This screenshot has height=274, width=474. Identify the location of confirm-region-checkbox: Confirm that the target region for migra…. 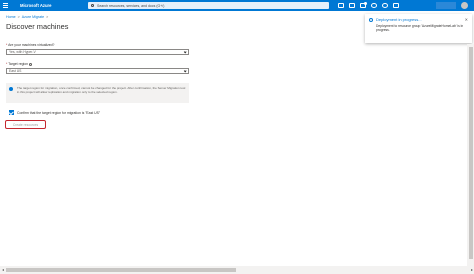
(53, 112).